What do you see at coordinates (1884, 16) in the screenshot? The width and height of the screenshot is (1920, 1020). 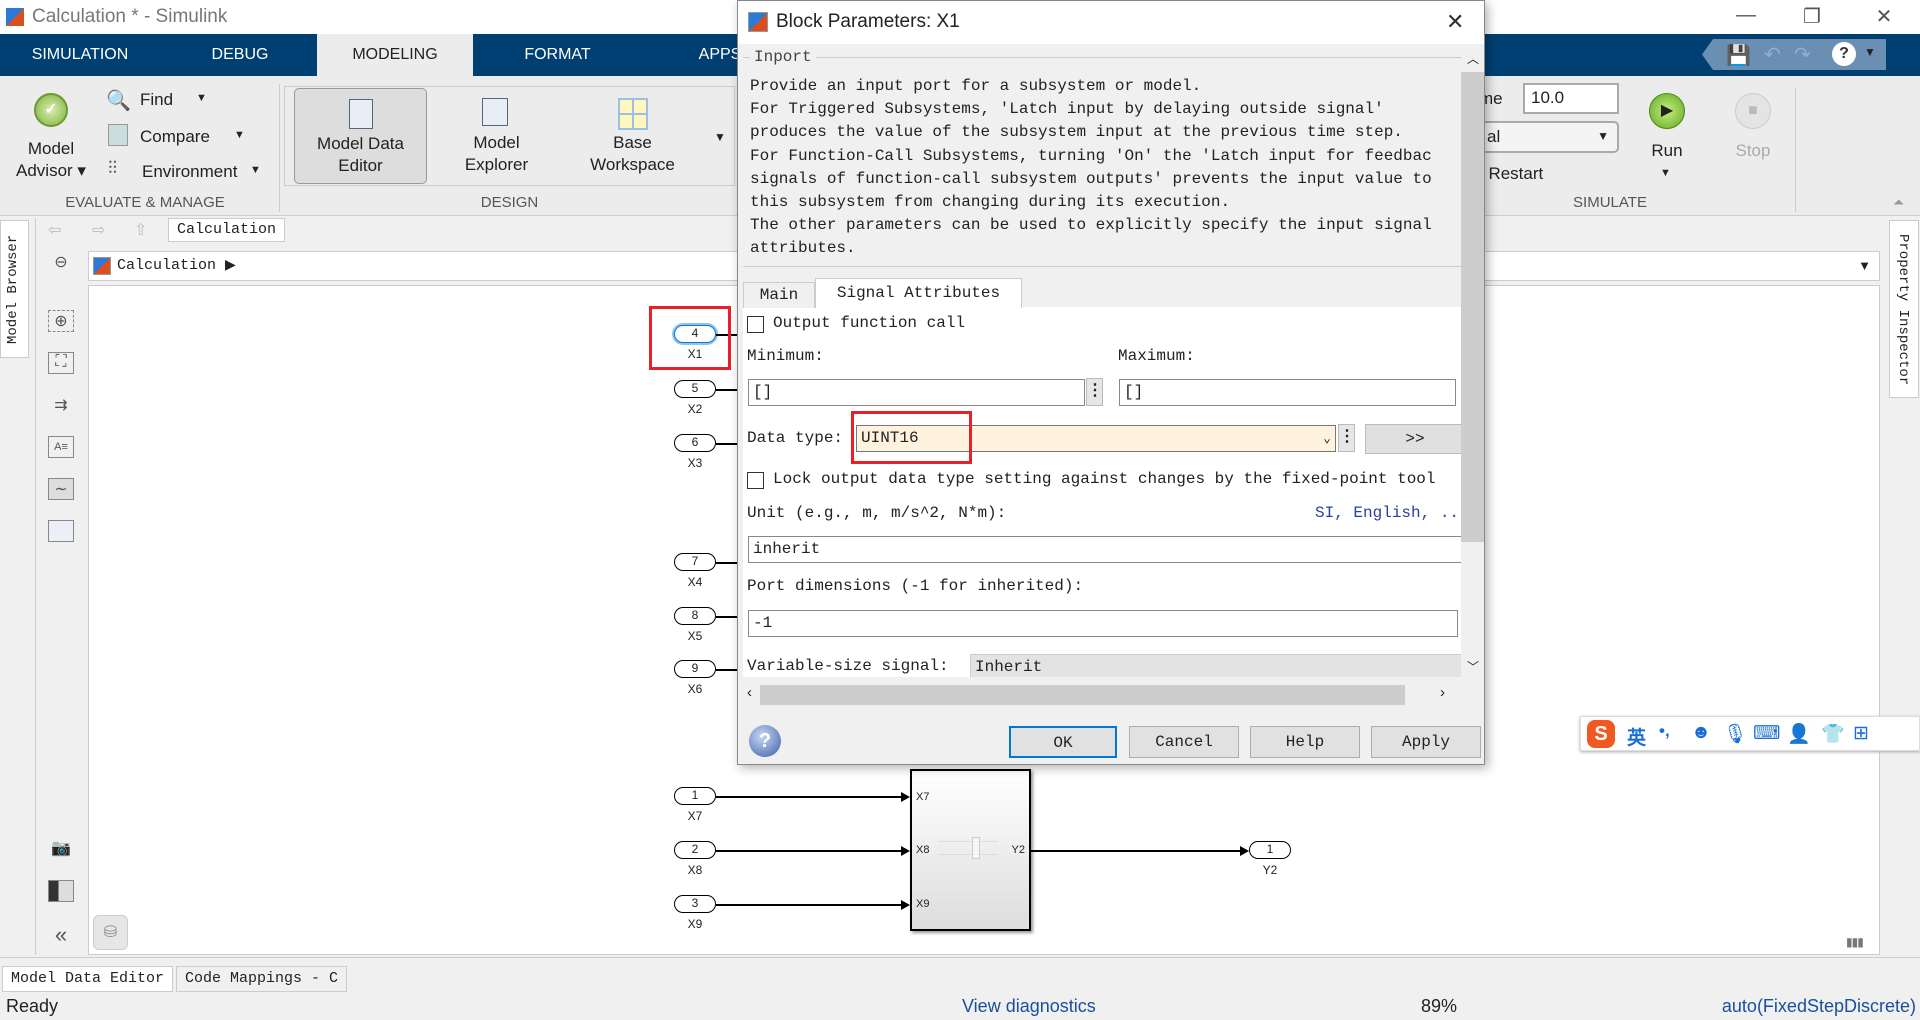 I see `close-button: ✕` at bounding box center [1884, 16].